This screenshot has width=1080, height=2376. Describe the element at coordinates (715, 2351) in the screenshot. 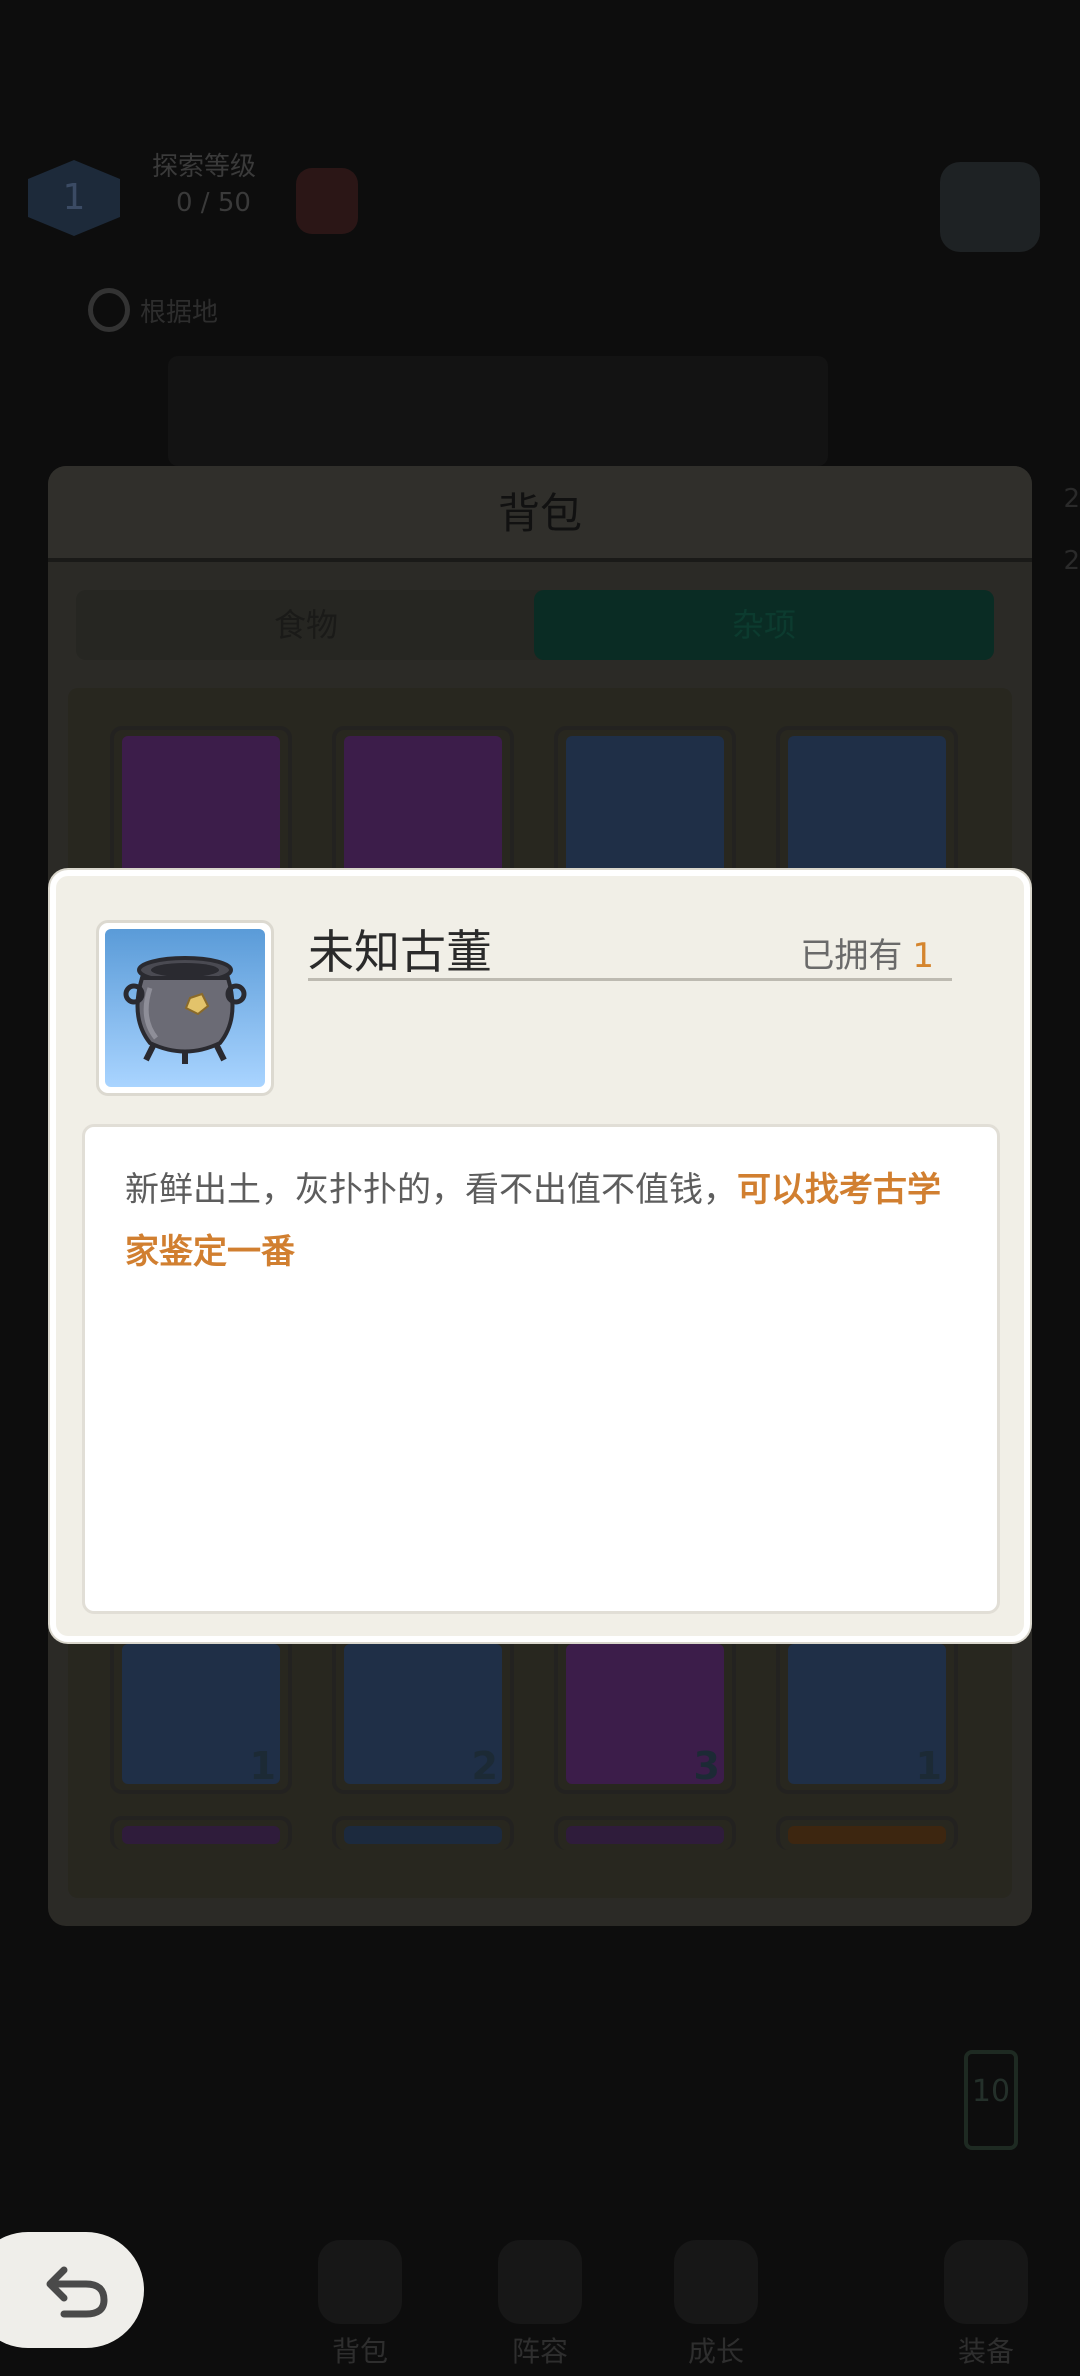

I see `nav-label: 成长` at that location.